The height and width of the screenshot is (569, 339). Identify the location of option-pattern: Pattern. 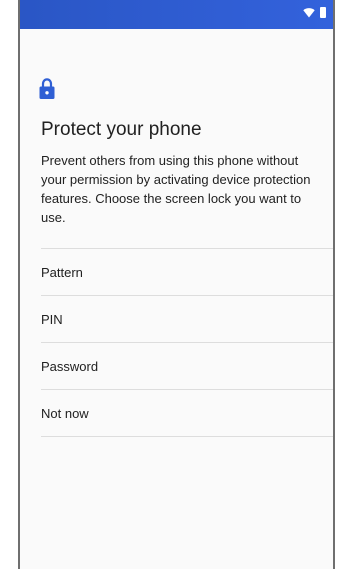
(187, 272).